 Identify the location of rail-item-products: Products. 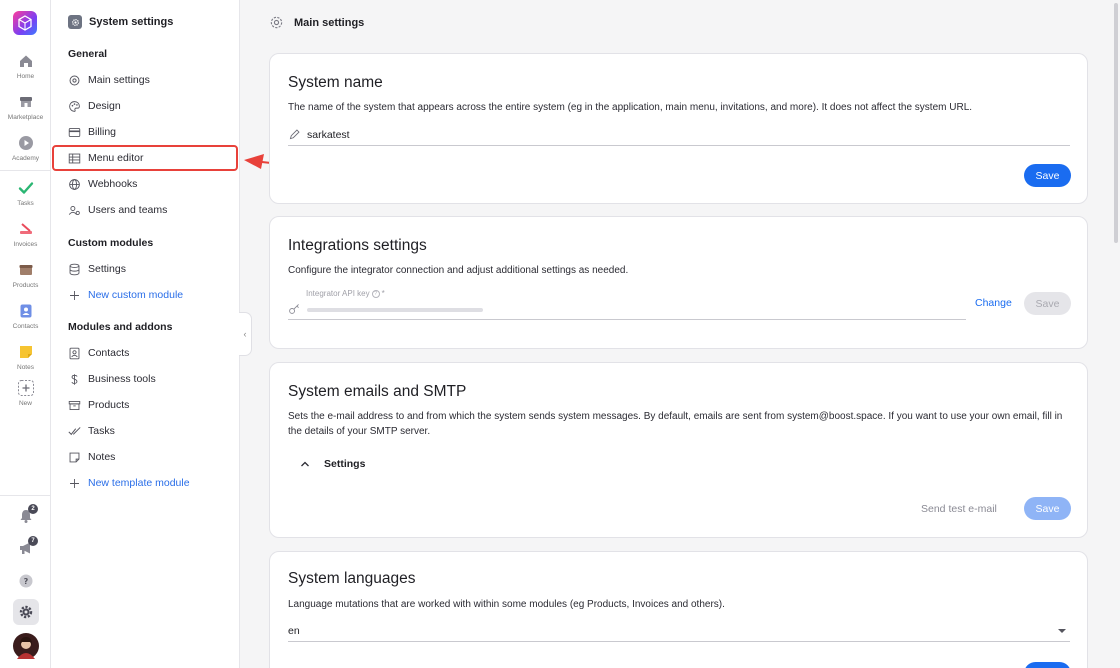
(25, 275).